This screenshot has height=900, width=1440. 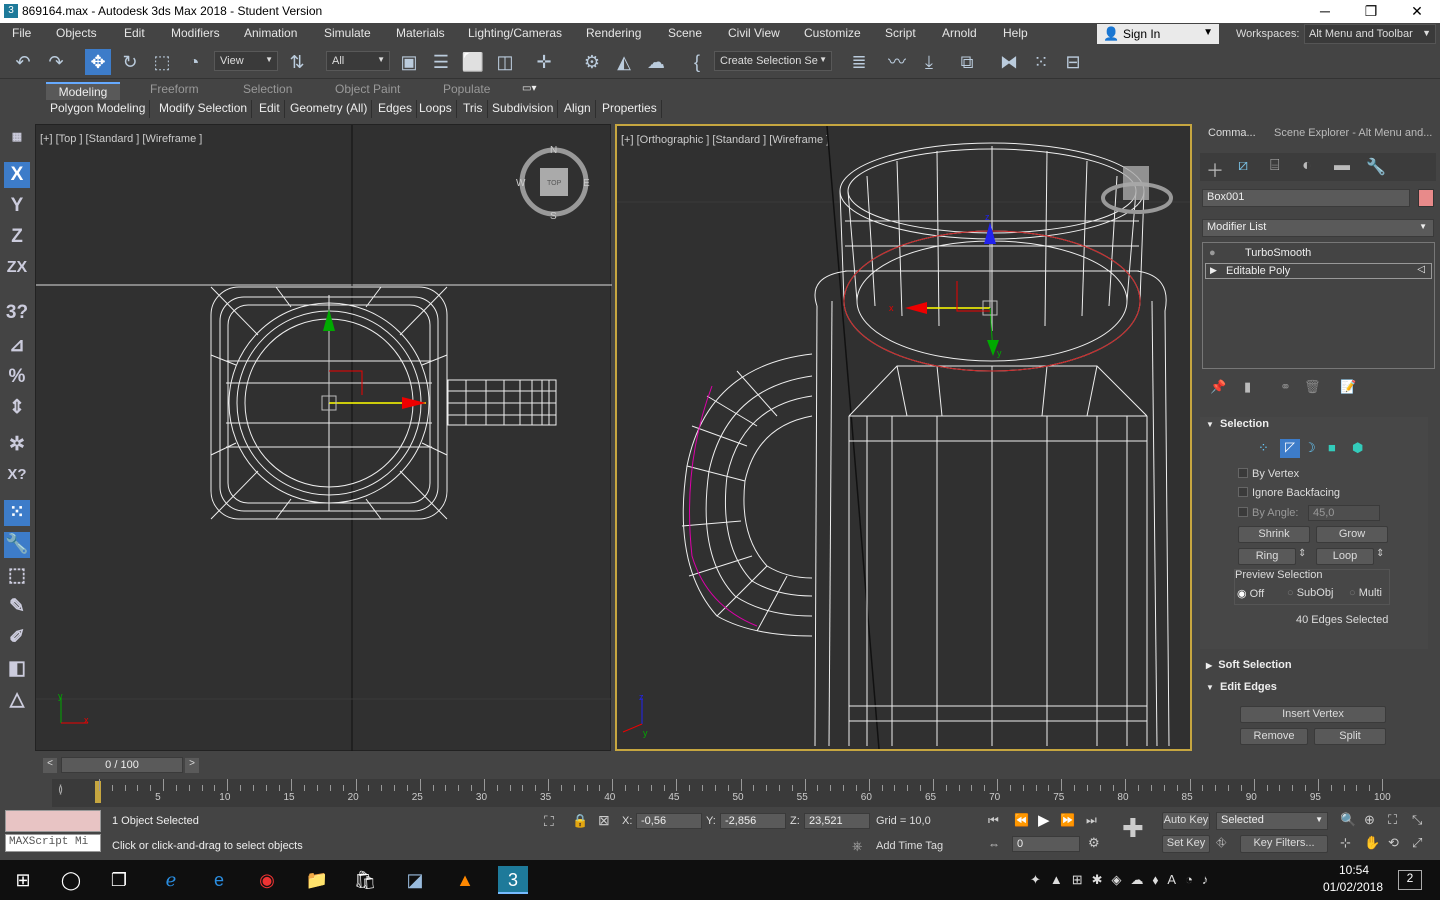 What do you see at coordinates (1352, 534) in the screenshot?
I see `grow-button: Grow` at bounding box center [1352, 534].